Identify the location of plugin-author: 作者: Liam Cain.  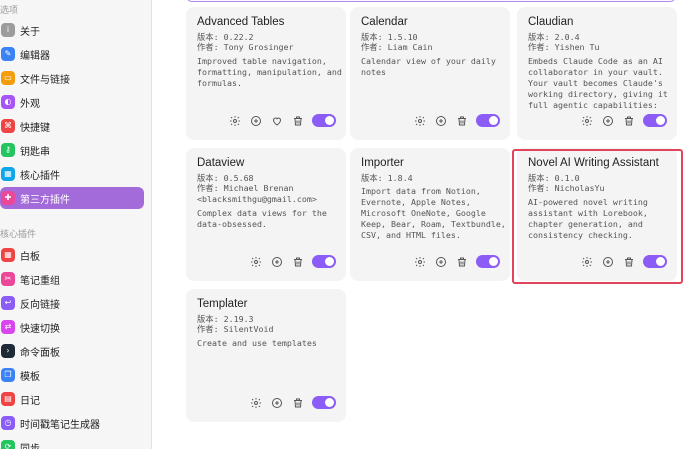
(397, 47).